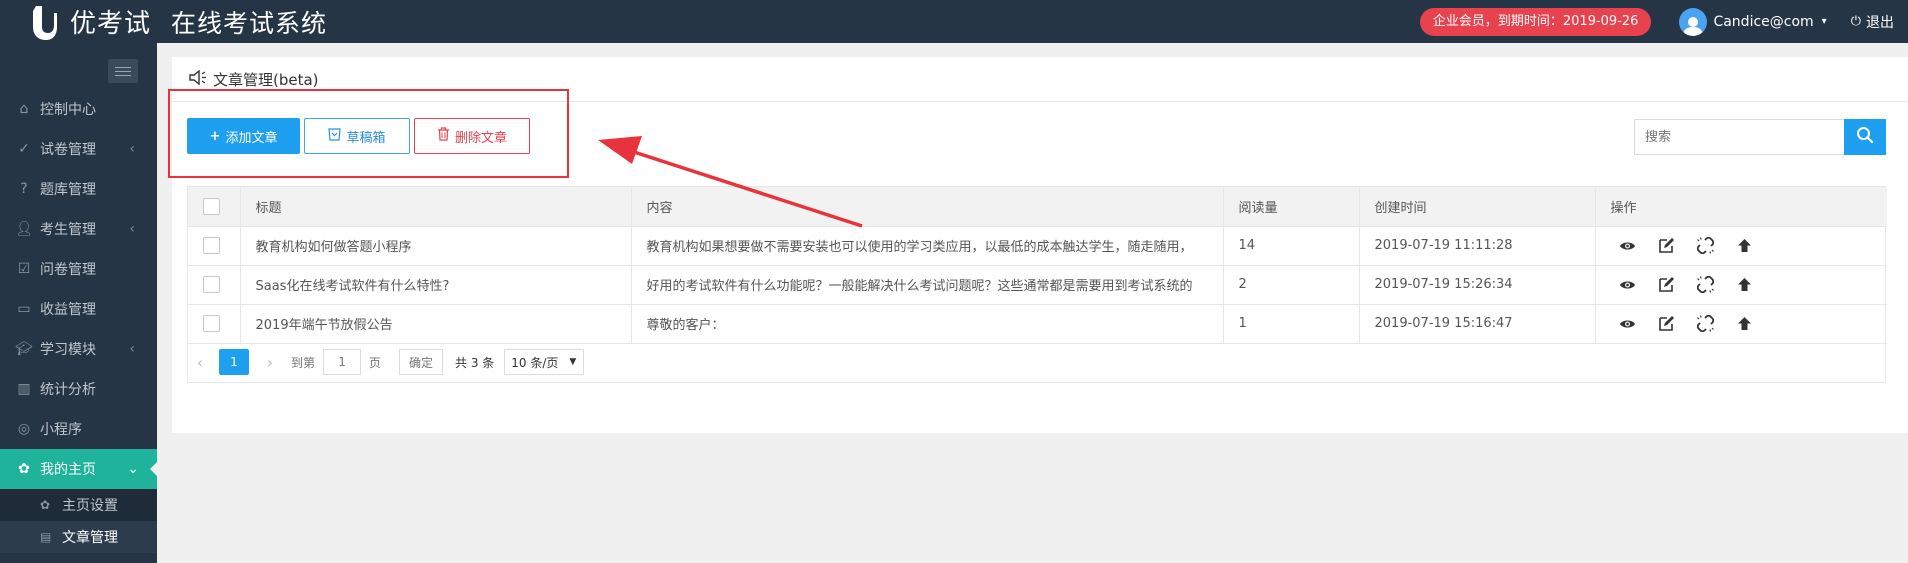 The image size is (1908, 563). Describe the element at coordinates (1763, 21) in the screenshot. I see `username: Candice@com` at that location.